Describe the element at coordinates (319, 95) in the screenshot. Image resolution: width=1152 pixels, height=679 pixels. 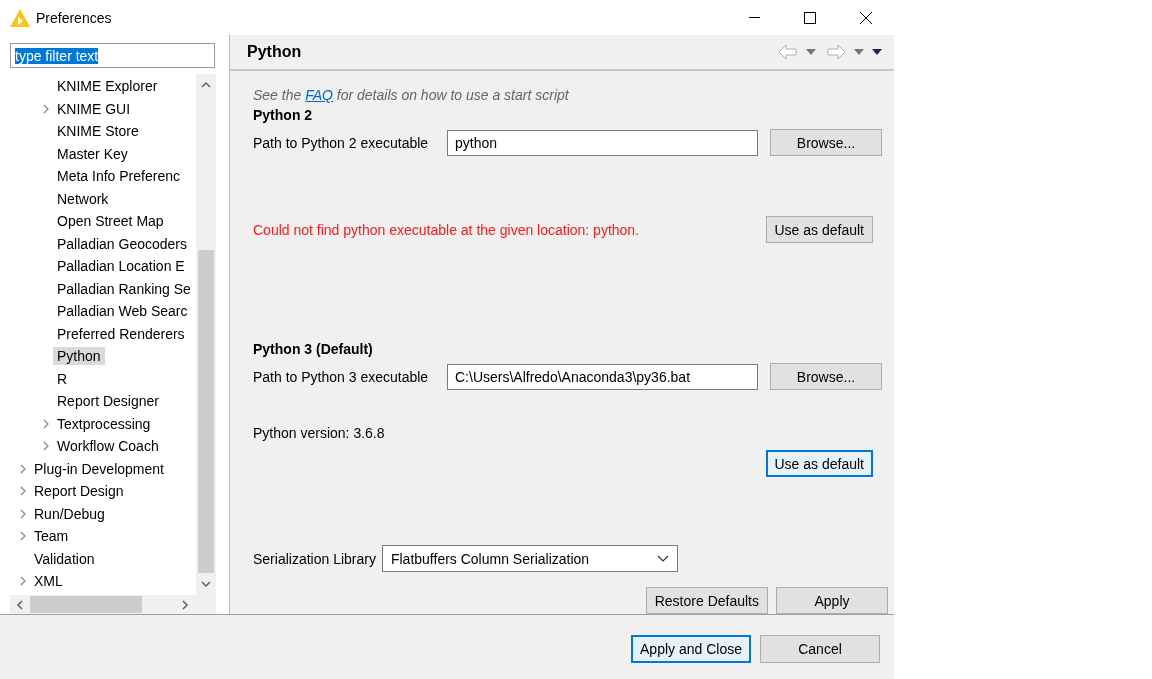
I see `faq-link: FAQ` at that location.